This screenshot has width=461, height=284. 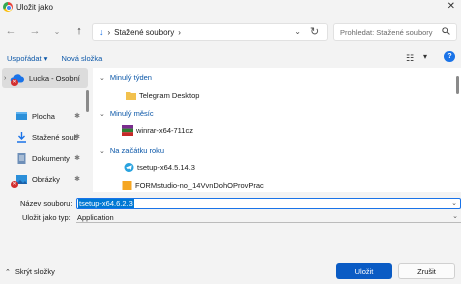 What do you see at coordinates (8, 7) in the screenshot?
I see `chrome-app-icon` at bounding box center [8, 7].